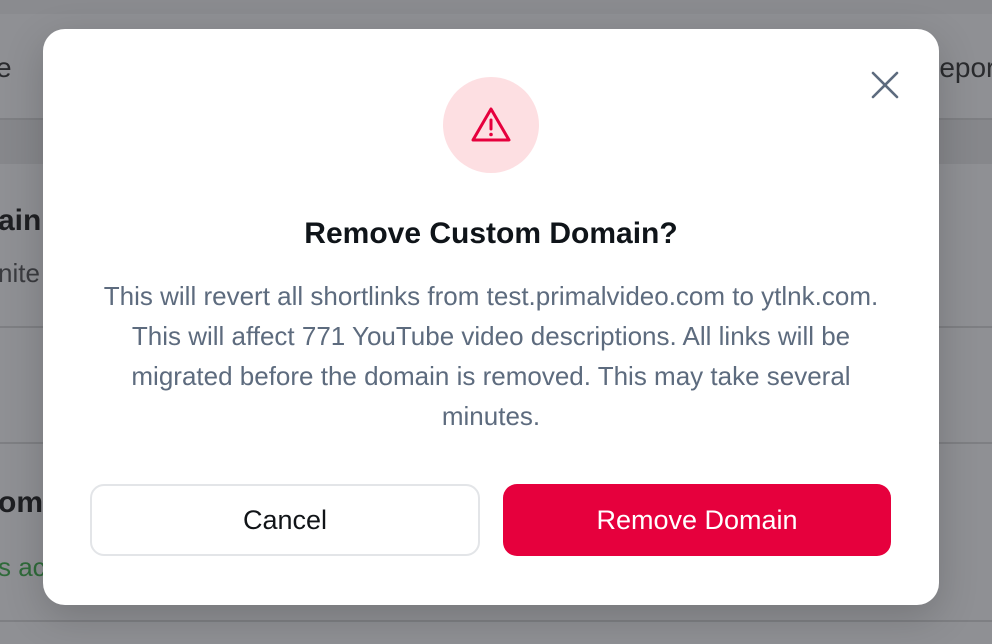  What do you see at coordinates (491, 233) in the screenshot?
I see `dialog-title: Remove Custom Domain?` at bounding box center [491, 233].